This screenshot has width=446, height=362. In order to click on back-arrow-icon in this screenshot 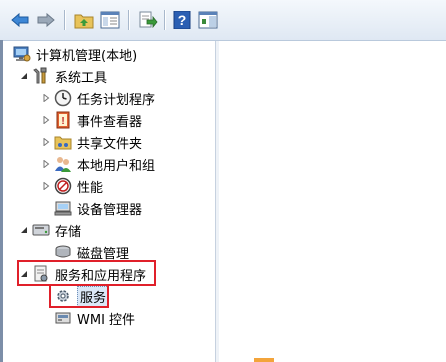, I will do `click(20, 20)`.